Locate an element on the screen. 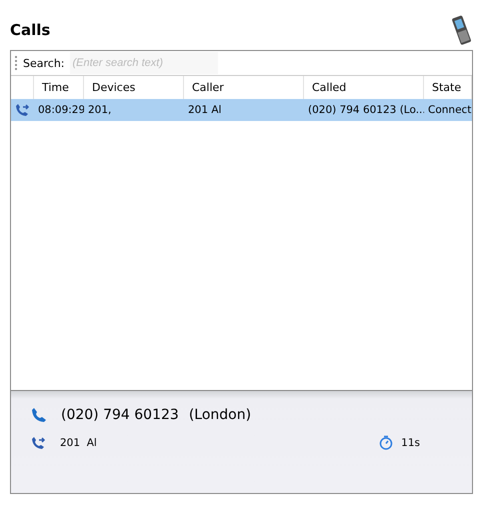 The width and height of the screenshot is (480, 508). called-place: (London) is located at coordinates (220, 415).